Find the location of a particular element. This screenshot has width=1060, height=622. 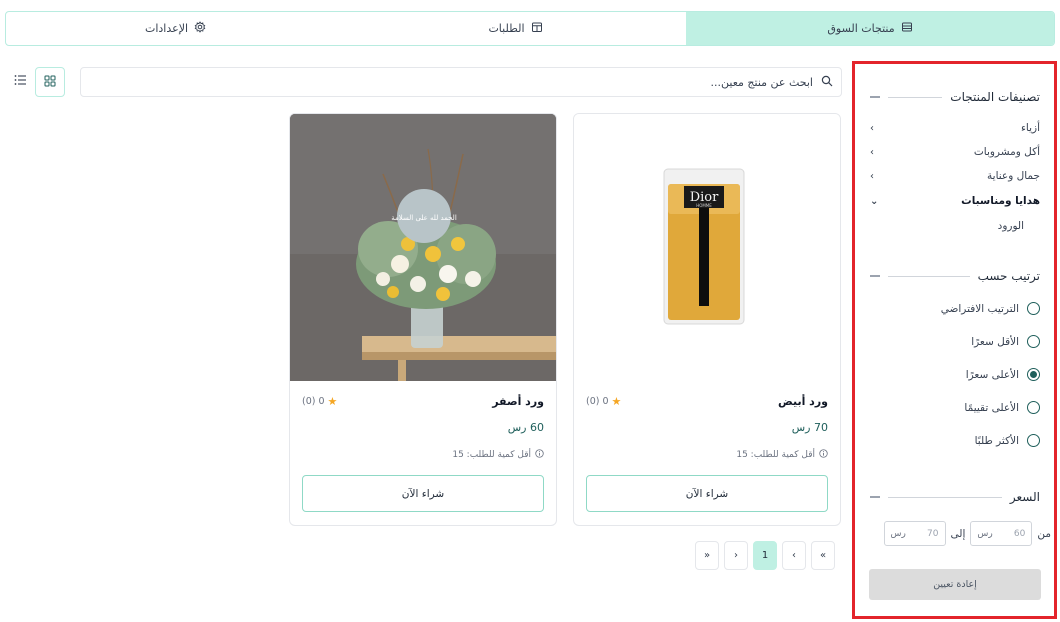

sort-option: الأعلى سعرًا is located at coordinates (1003, 374).